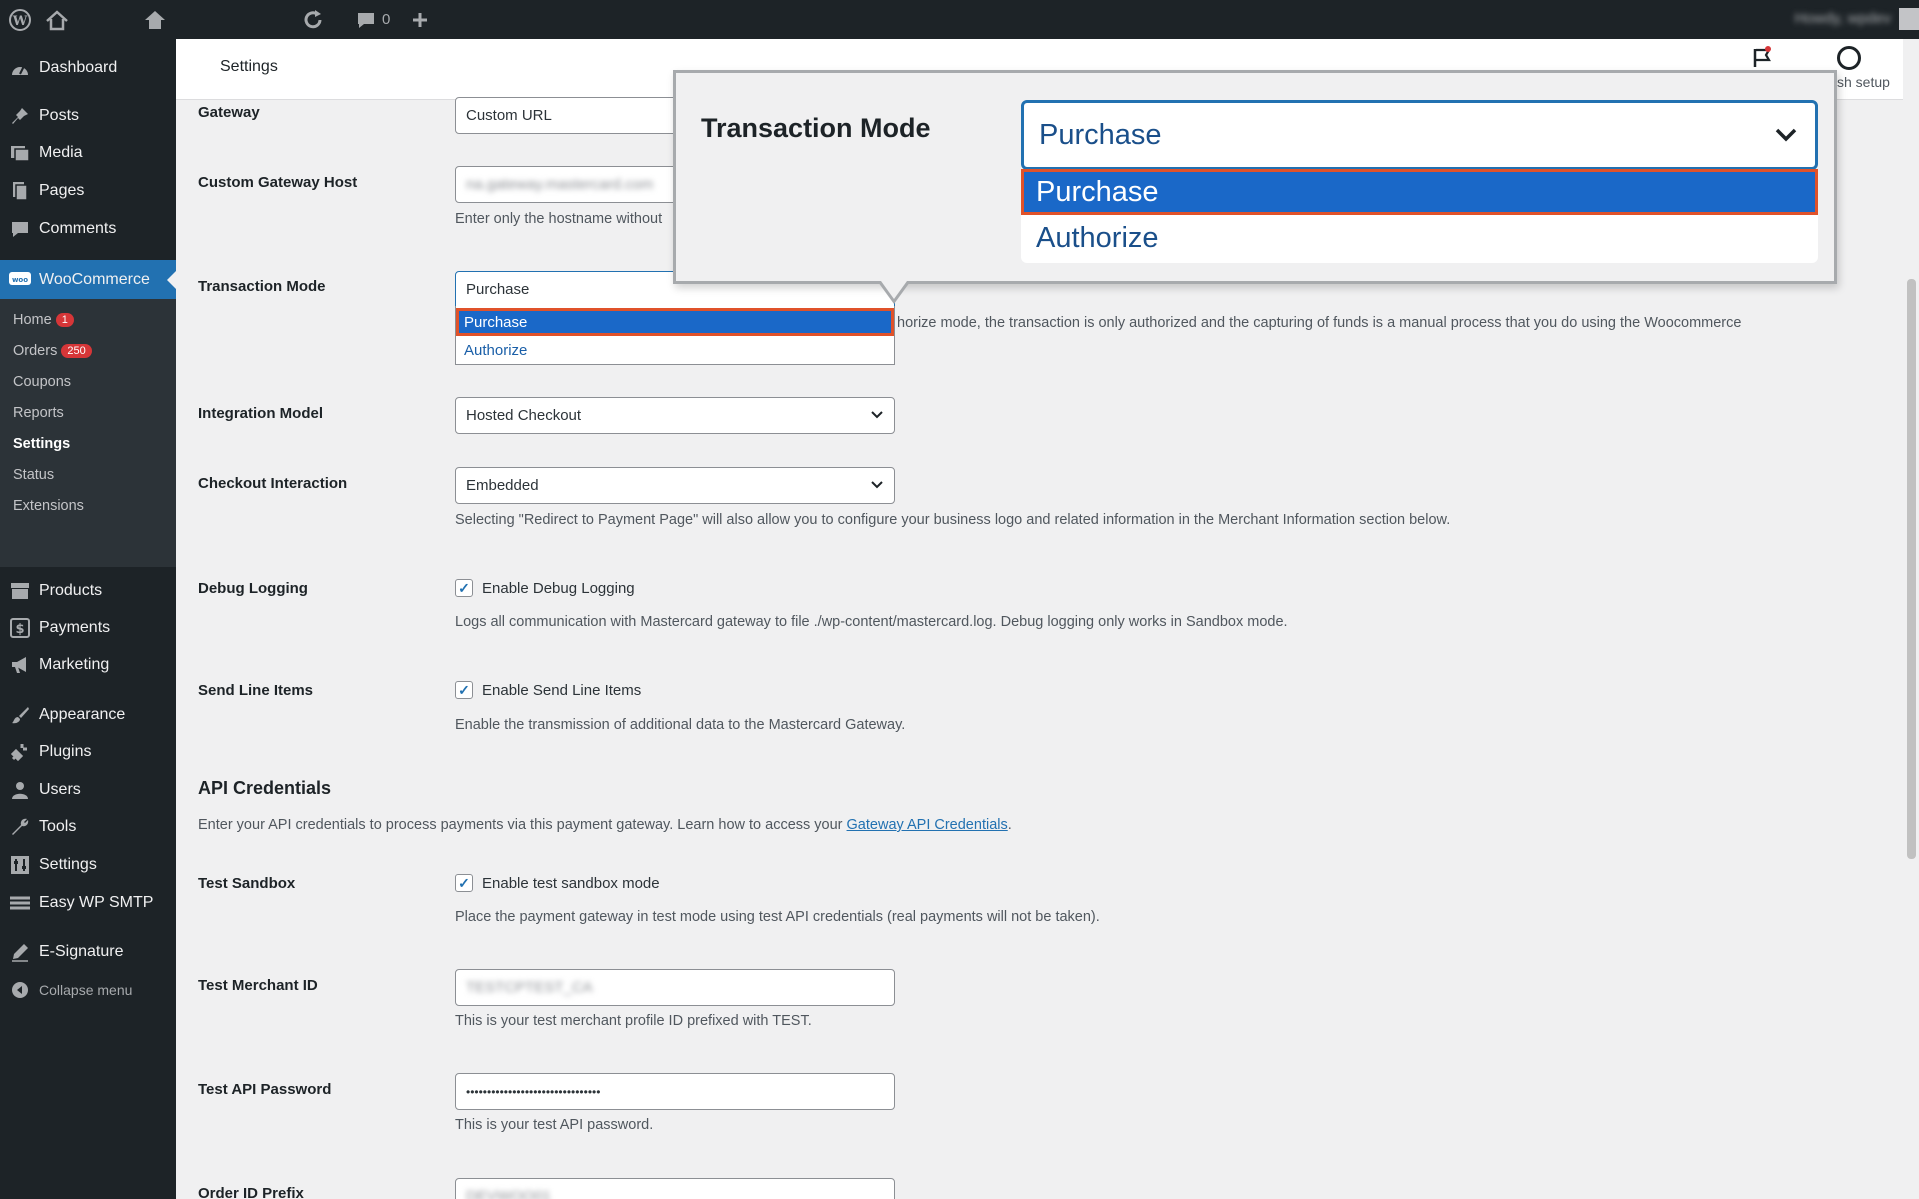 The height and width of the screenshot is (1199, 1919). I want to click on sidebar-item-easy-wp-smtp: Easy WP SMTP, so click(88, 902).